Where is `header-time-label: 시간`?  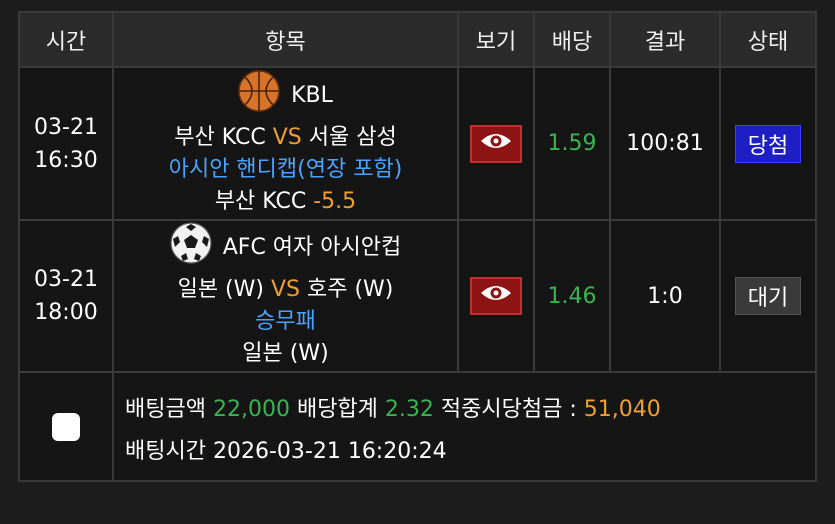 header-time-label: 시간 is located at coordinates (66, 42).